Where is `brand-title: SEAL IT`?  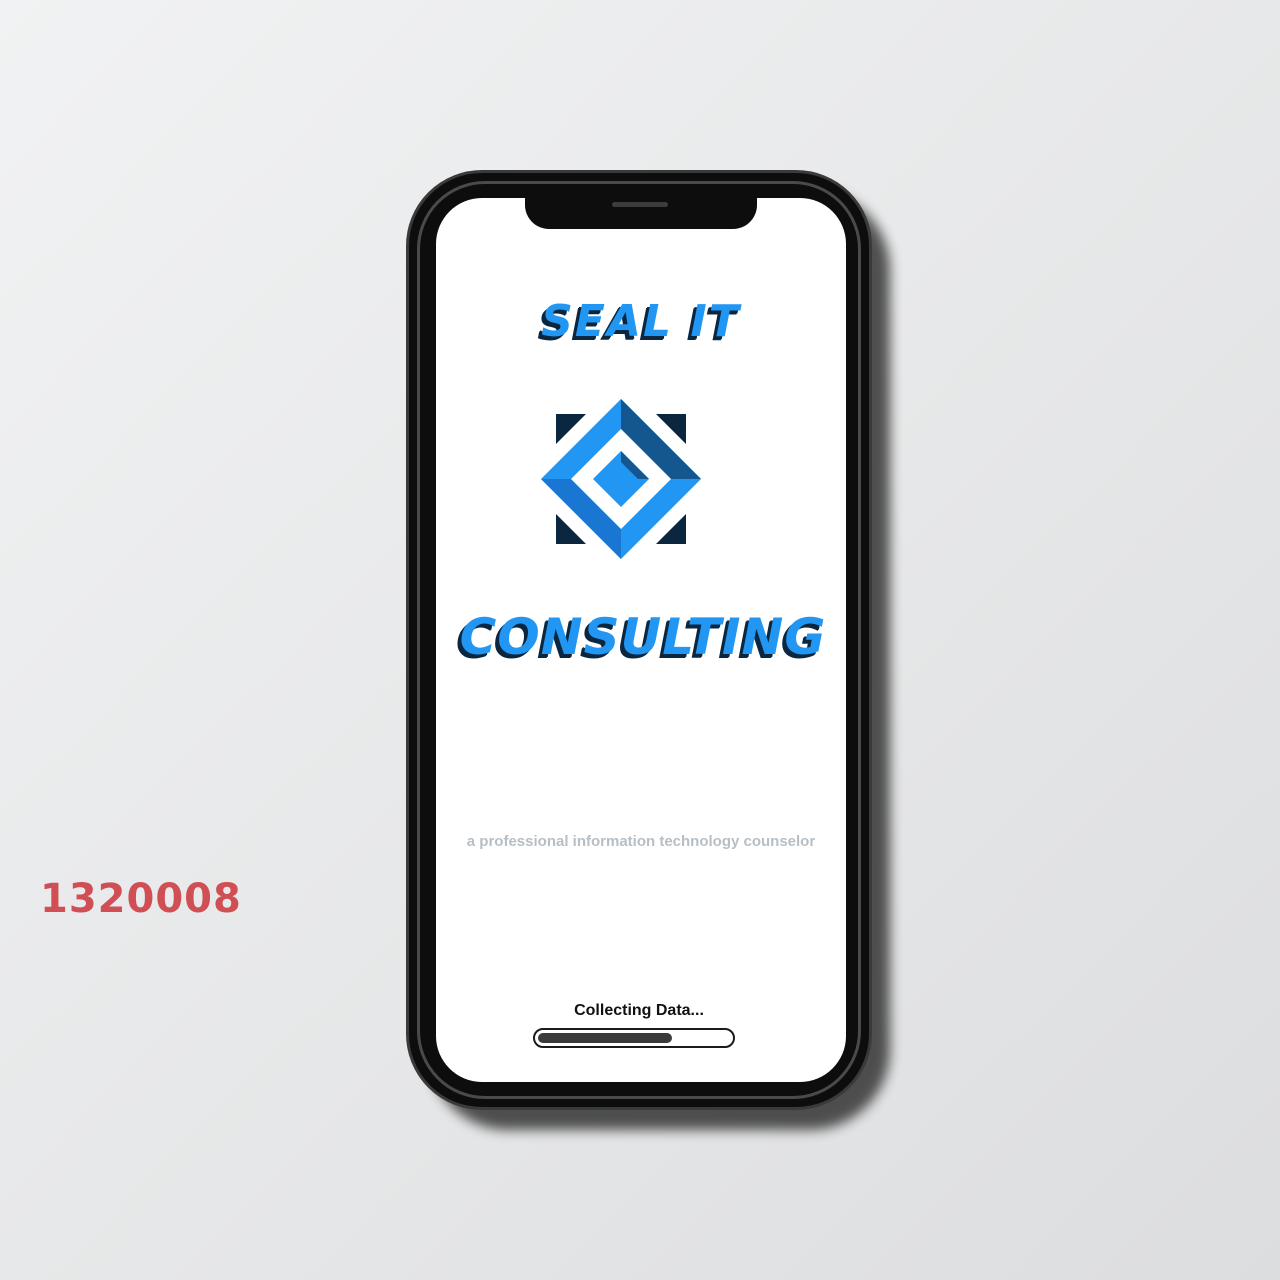 brand-title: SEAL IT is located at coordinates (641, 321).